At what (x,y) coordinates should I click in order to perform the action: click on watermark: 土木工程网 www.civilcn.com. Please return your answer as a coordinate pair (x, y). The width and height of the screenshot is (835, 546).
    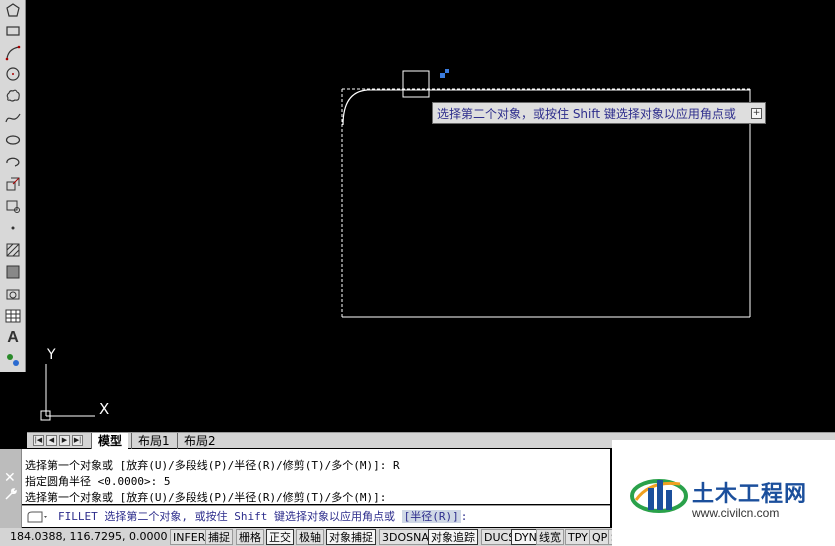
    Looking at the image, I should click on (723, 493).